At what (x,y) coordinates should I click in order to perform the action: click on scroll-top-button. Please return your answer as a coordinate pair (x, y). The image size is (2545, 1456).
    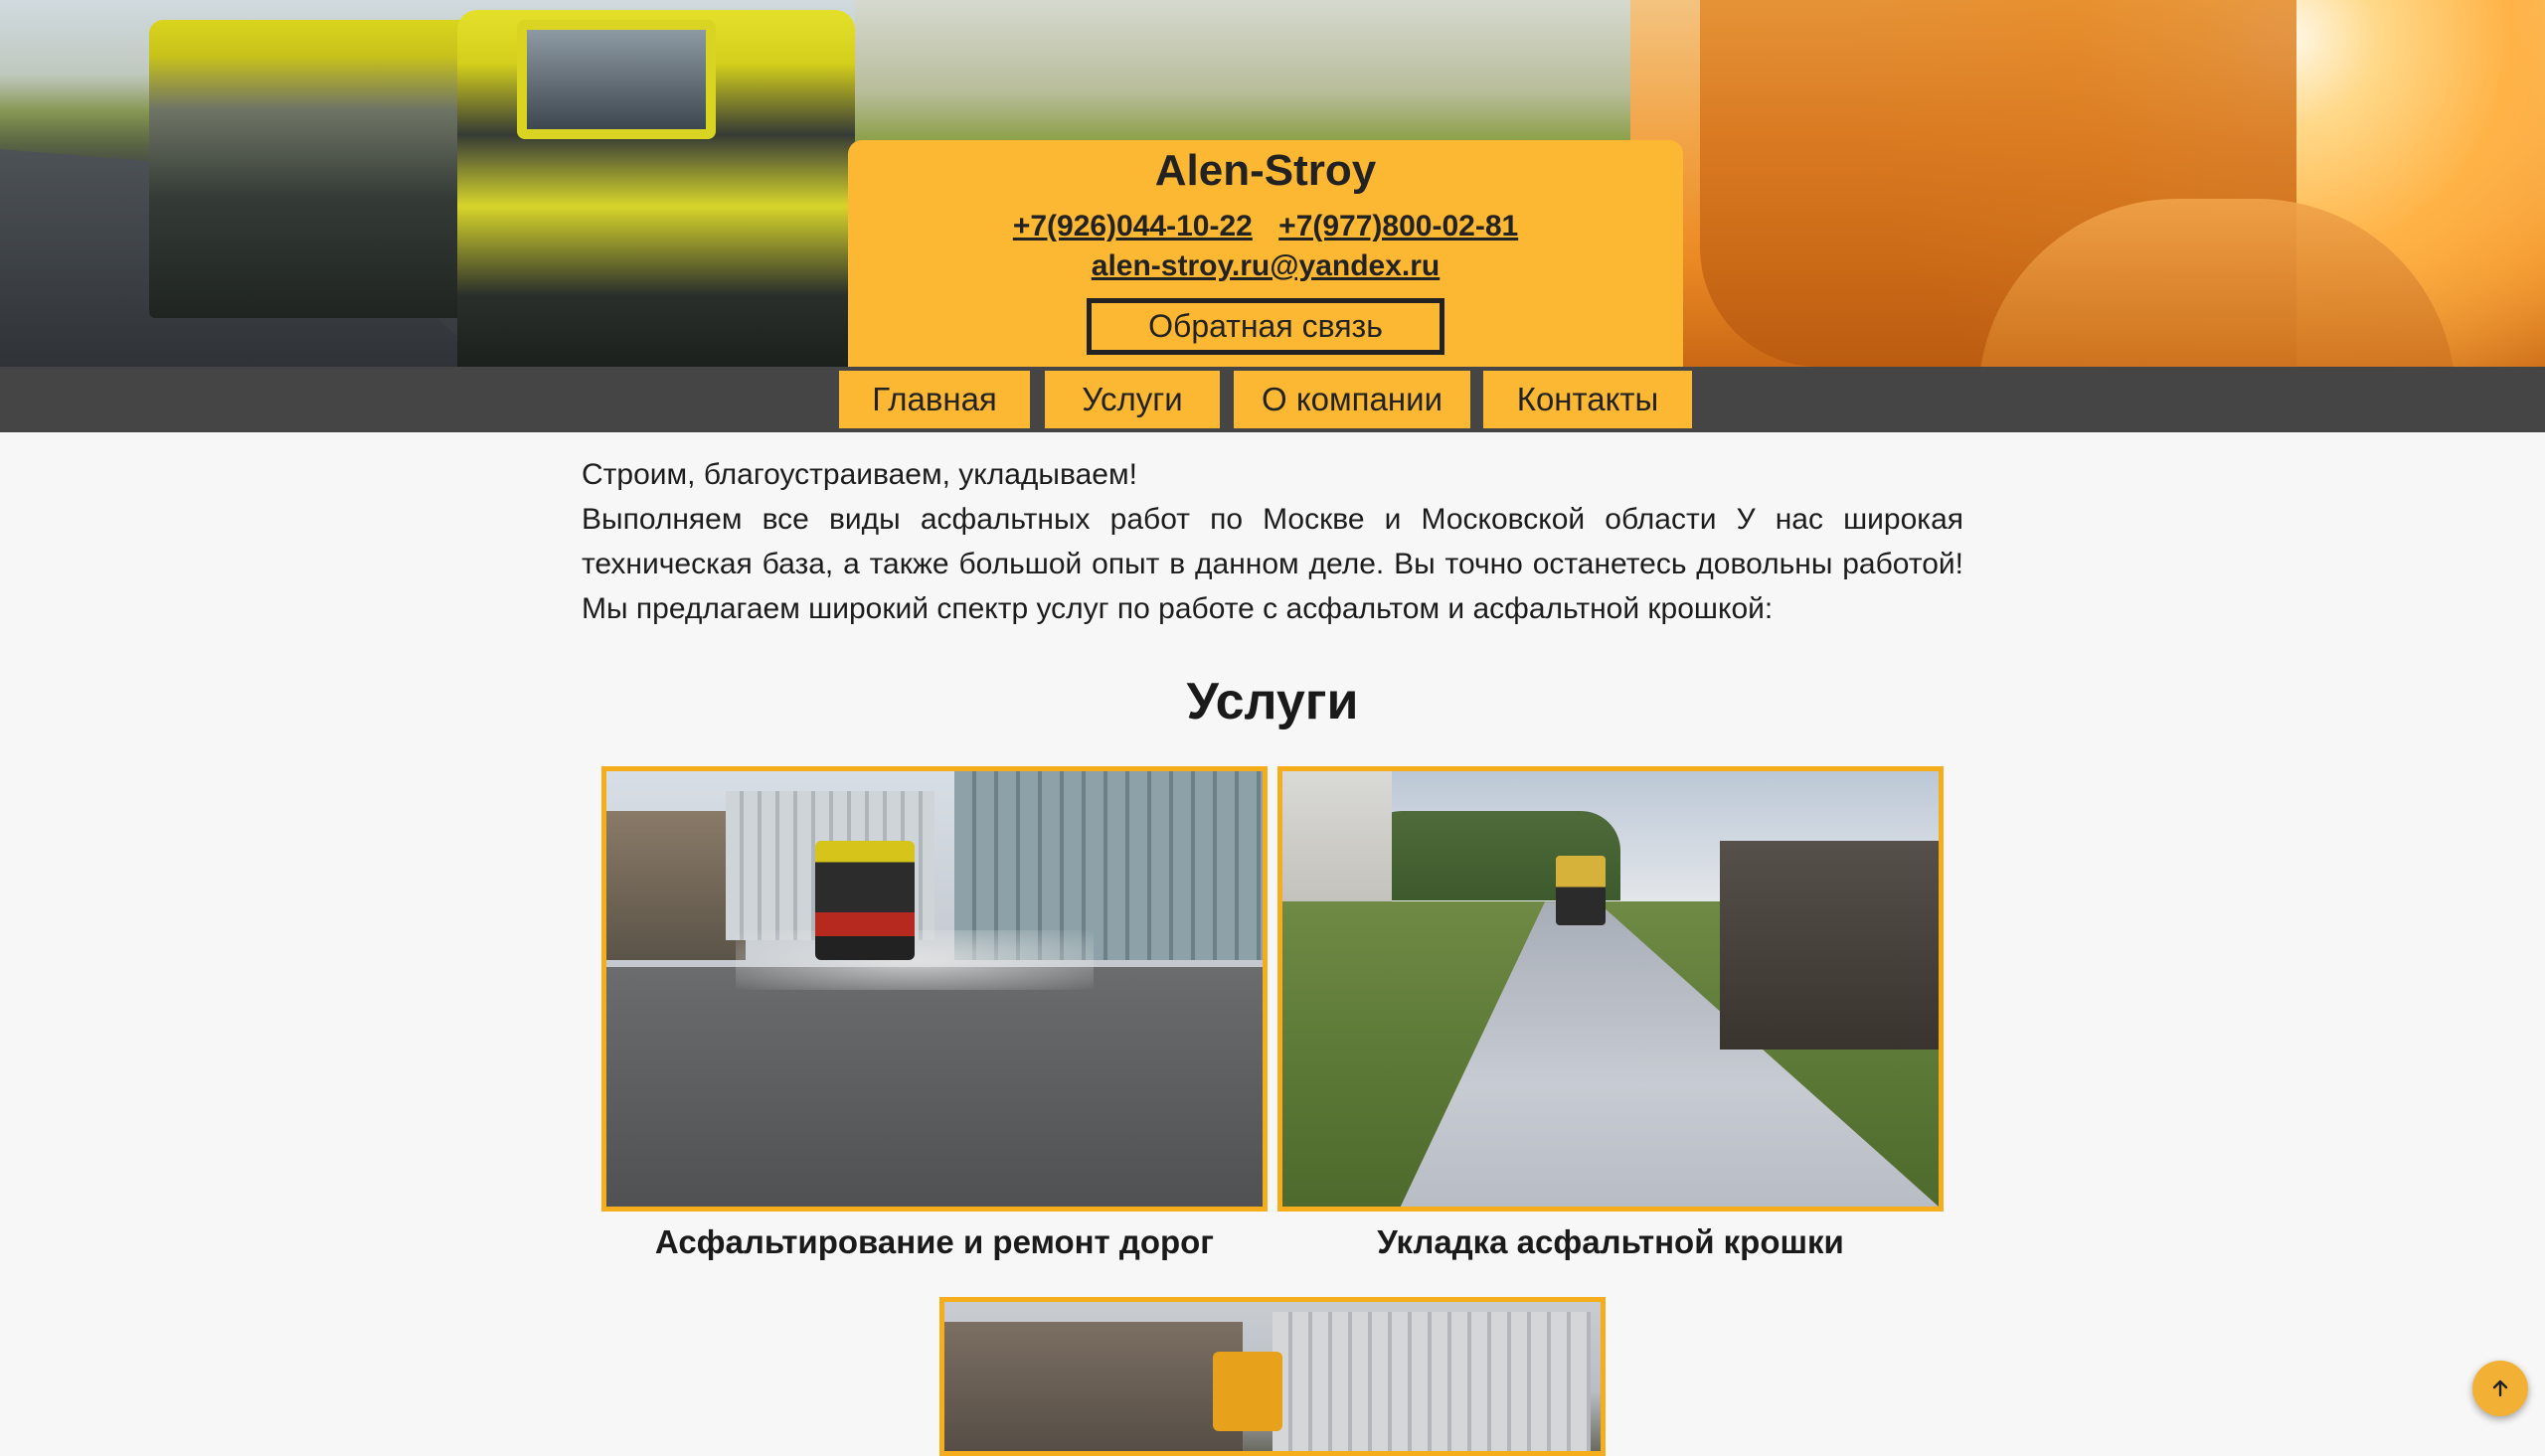
    Looking at the image, I should click on (2500, 1388).